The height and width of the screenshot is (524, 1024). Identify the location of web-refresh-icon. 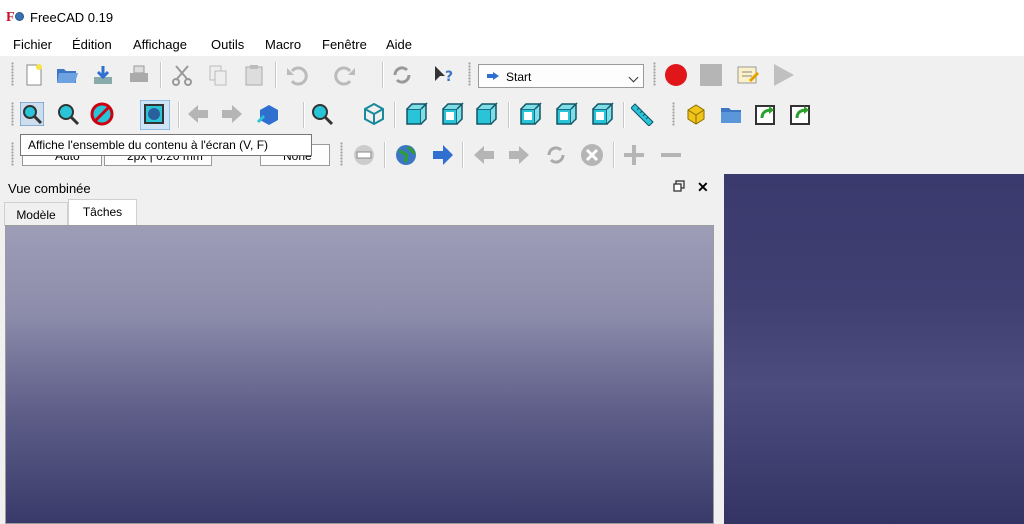
(556, 155).